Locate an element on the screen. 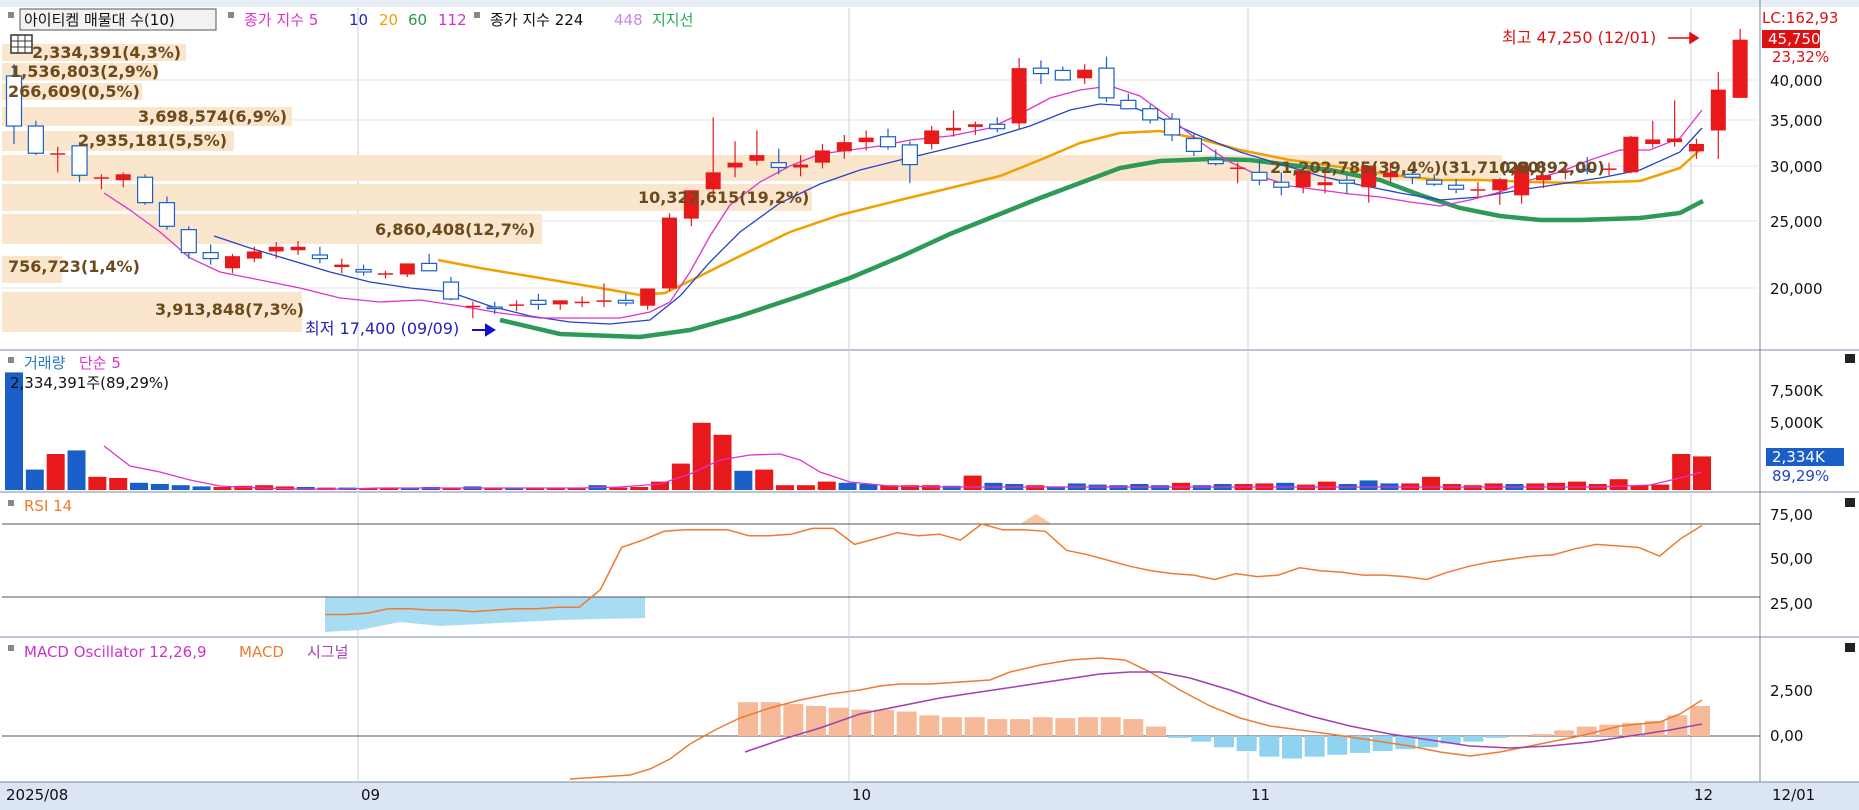 The height and width of the screenshot is (810, 1859). lc-label: LC:162,93 is located at coordinates (1800, 18).